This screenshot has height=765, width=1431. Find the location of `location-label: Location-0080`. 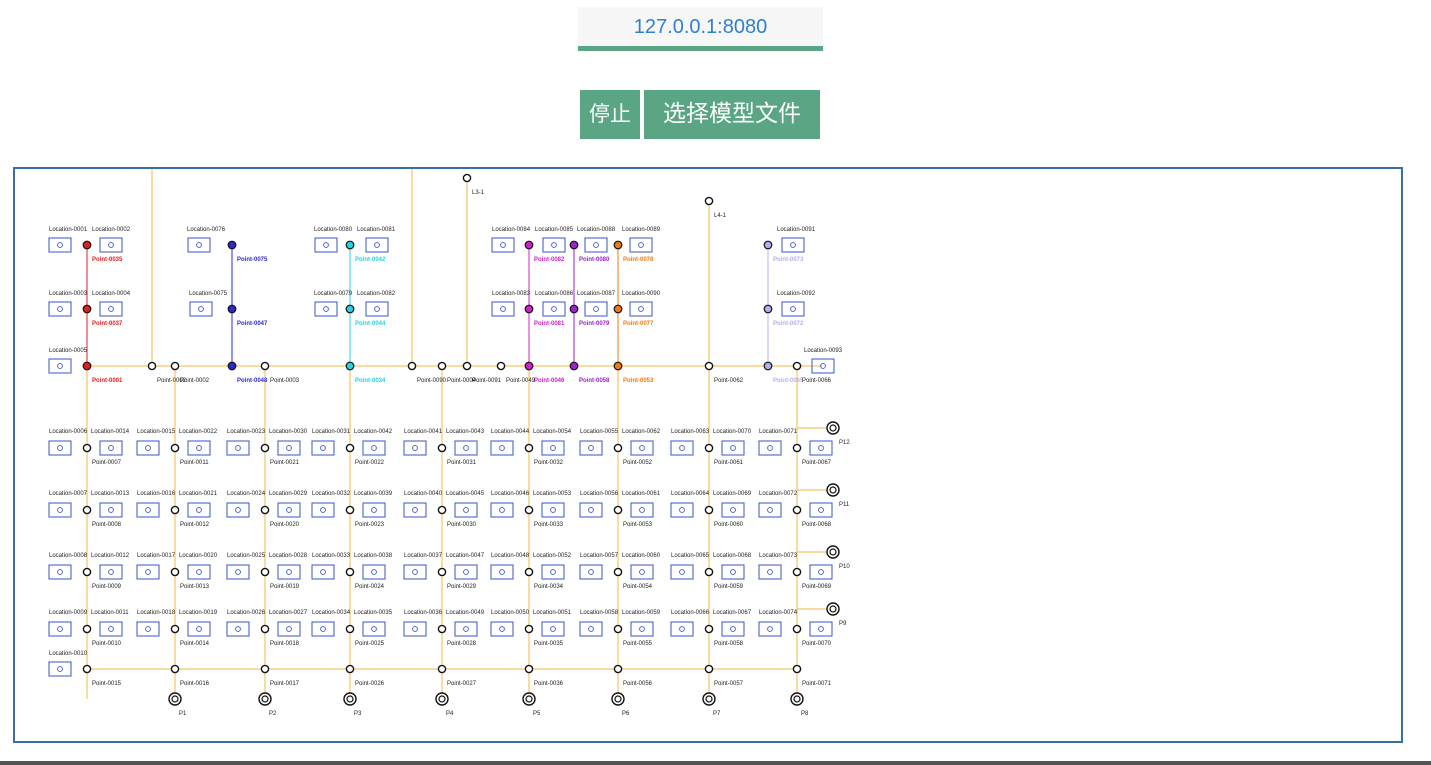

location-label: Location-0080 is located at coordinates (333, 230).